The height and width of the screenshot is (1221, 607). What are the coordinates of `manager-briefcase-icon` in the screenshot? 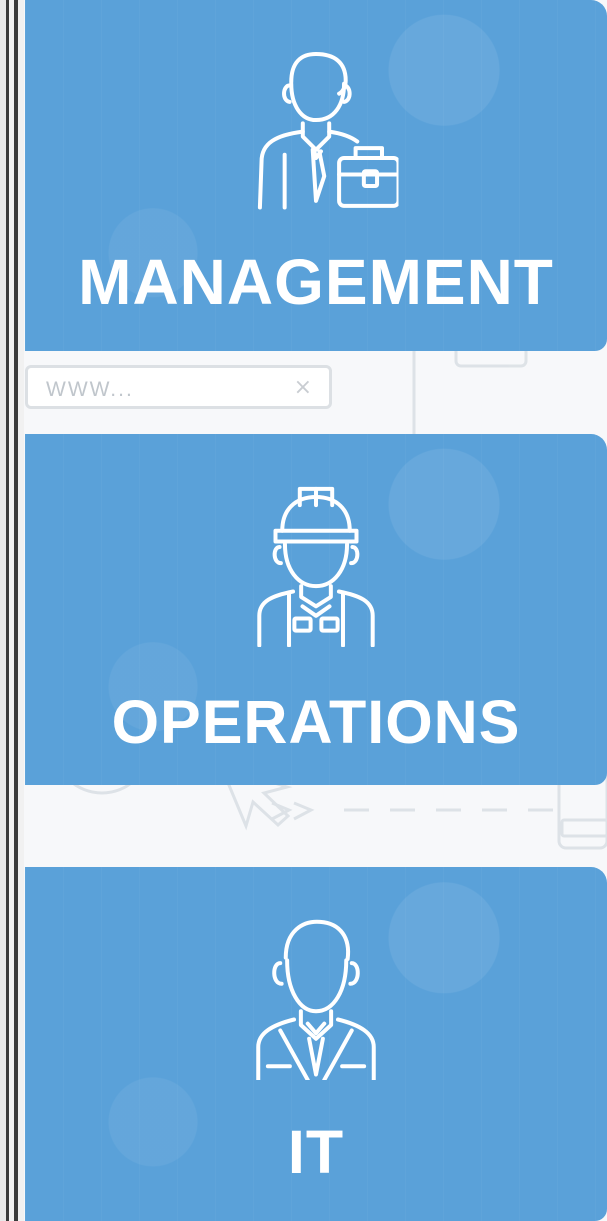 It's located at (316, 125).